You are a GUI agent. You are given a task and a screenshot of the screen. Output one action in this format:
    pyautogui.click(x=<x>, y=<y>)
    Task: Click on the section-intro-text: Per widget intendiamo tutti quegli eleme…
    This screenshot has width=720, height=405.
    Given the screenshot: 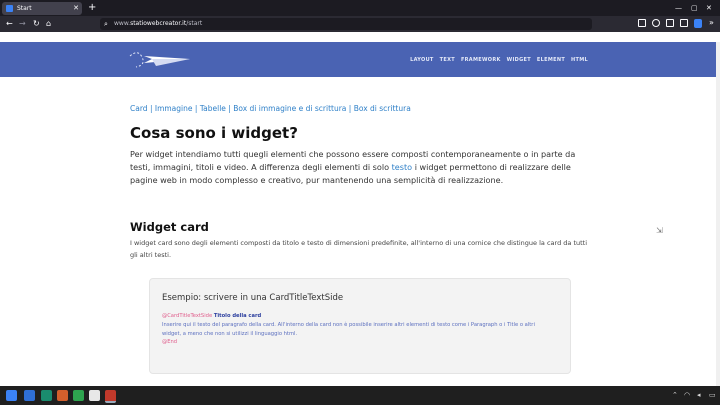 What is the action you would take?
    pyautogui.click(x=353, y=167)
    